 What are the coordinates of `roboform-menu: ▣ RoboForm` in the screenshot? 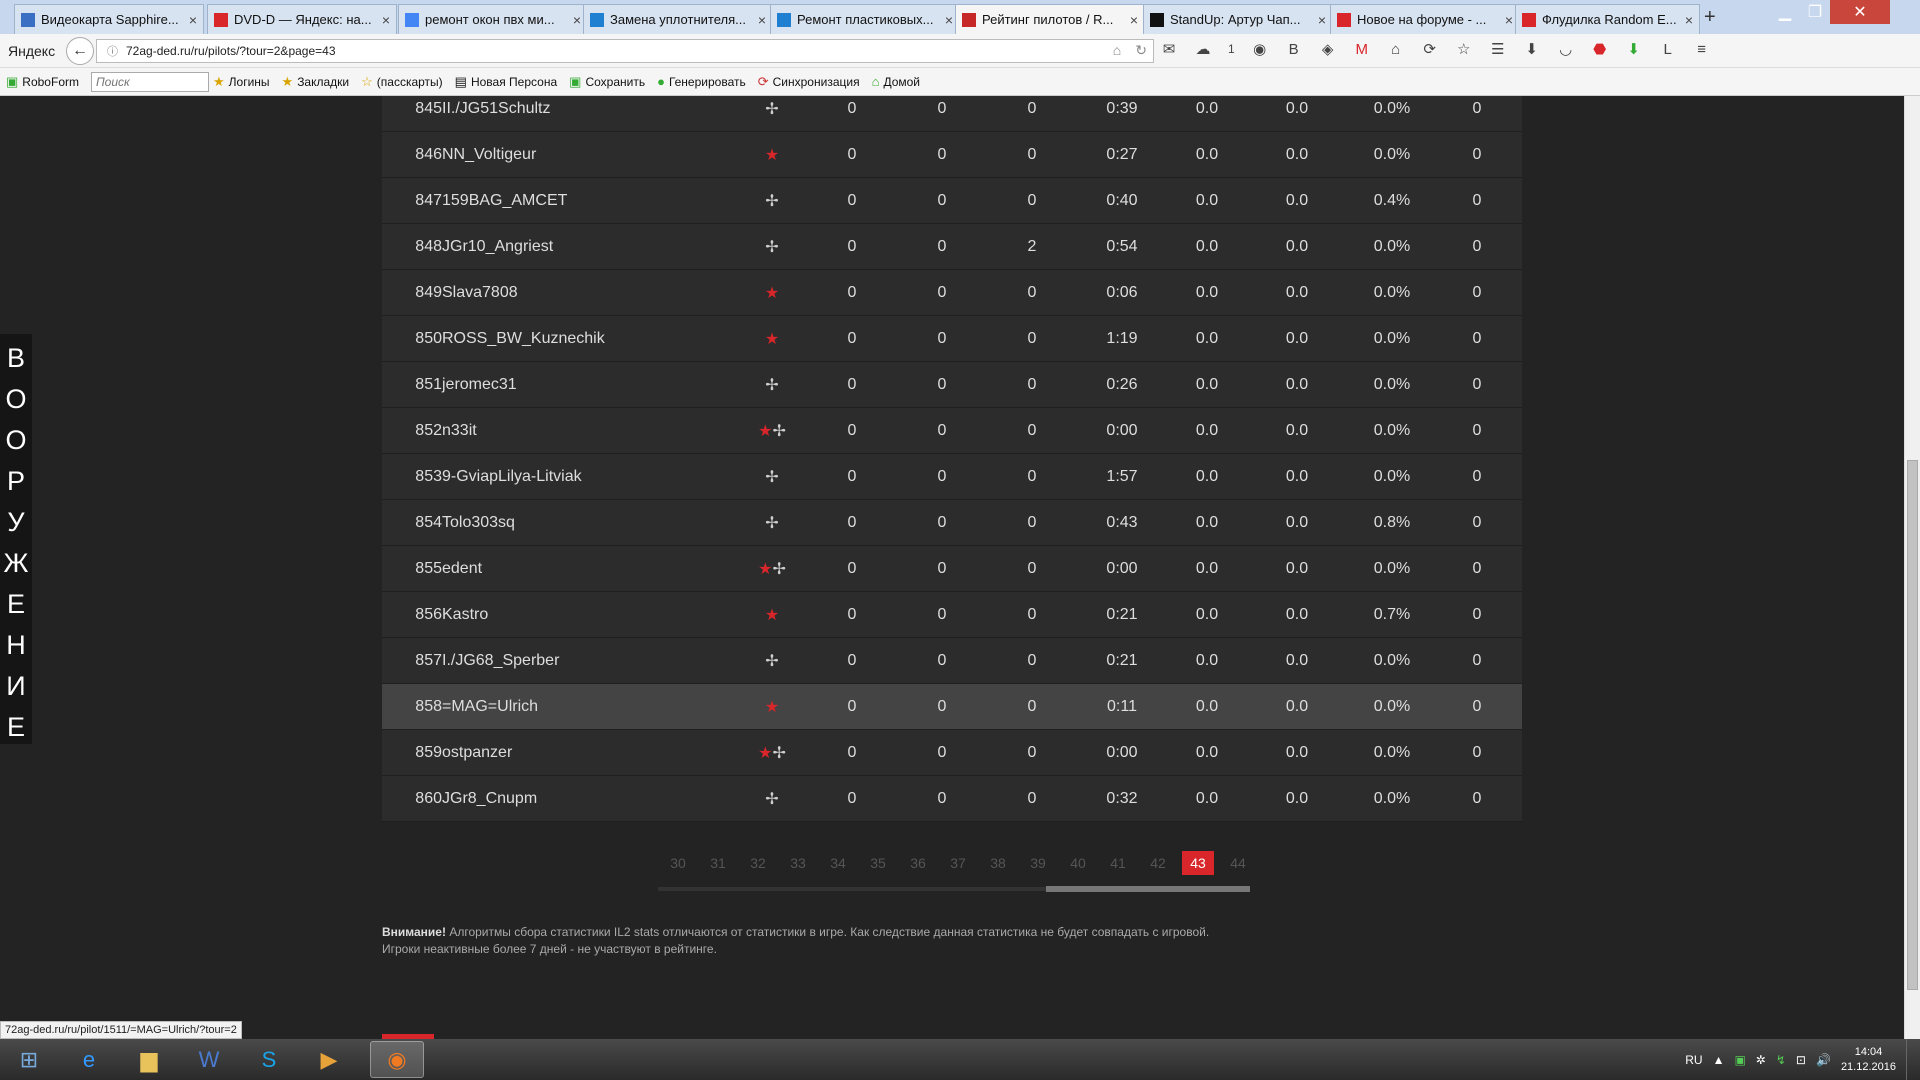 It's located at (42, 82).